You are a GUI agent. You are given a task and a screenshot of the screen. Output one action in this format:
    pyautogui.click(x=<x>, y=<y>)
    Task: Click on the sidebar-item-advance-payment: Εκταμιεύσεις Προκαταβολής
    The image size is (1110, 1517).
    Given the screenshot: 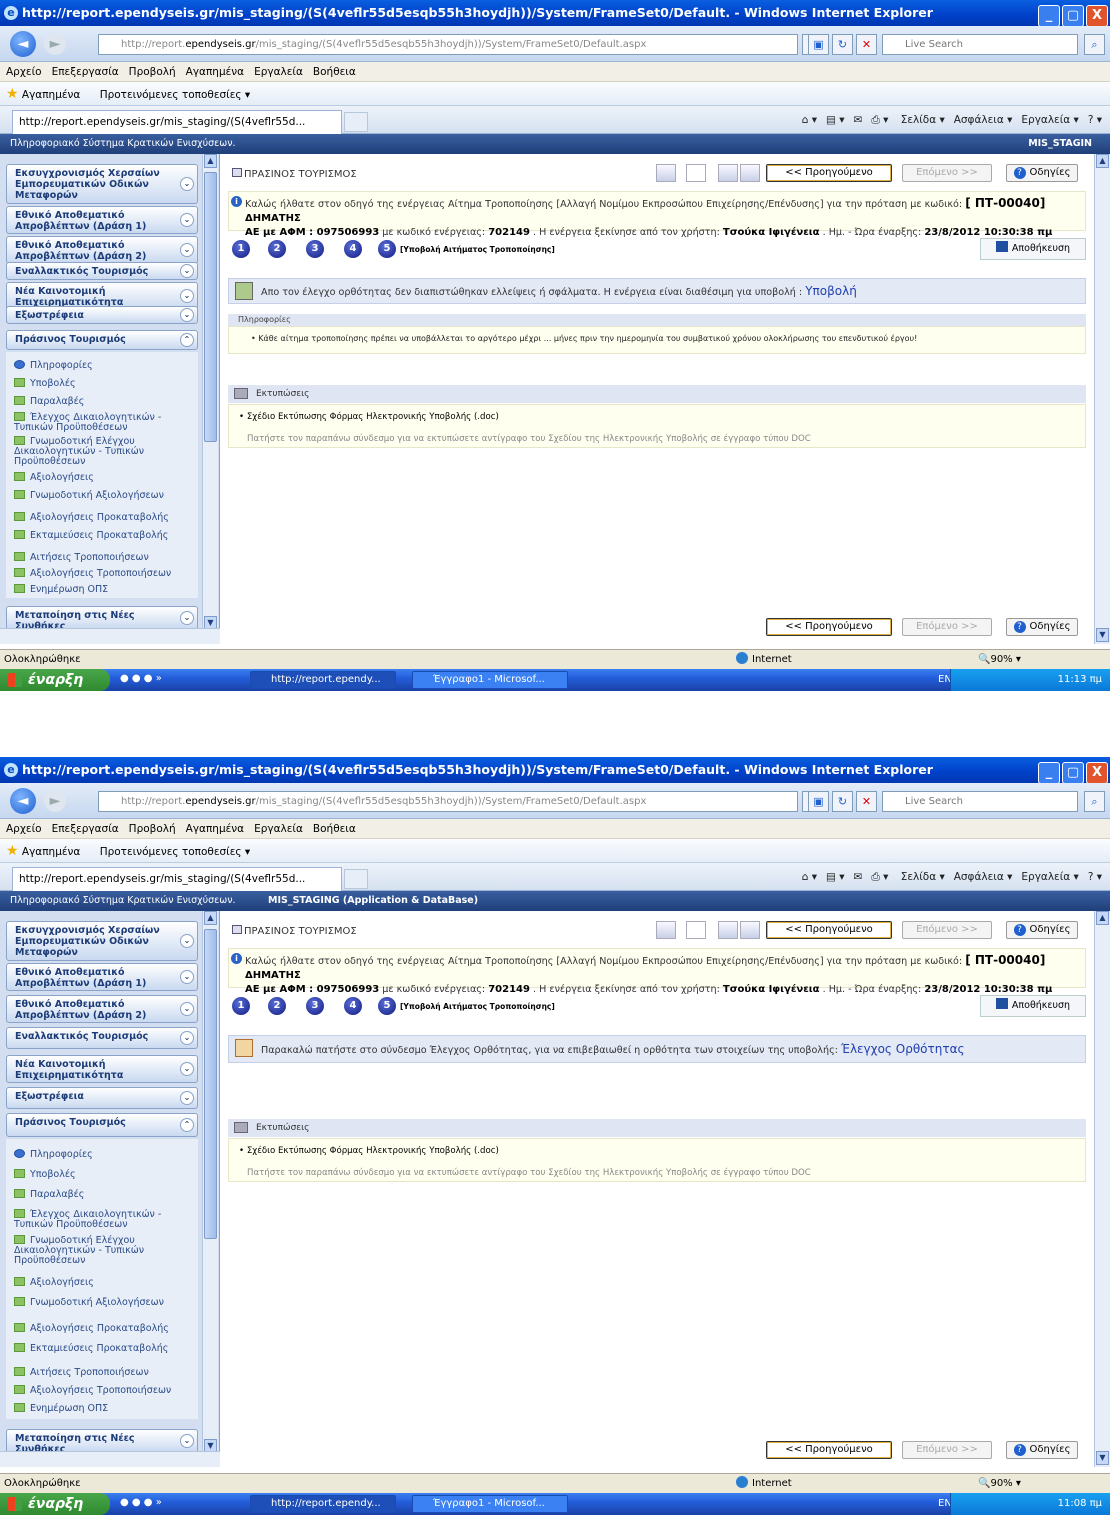 What is the action you would take?
    pyautogui.click(x=104, y=535)
    